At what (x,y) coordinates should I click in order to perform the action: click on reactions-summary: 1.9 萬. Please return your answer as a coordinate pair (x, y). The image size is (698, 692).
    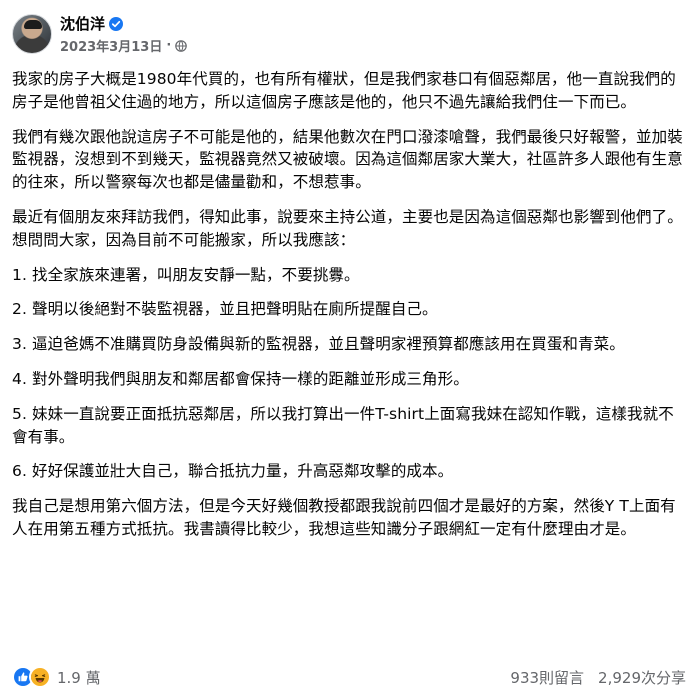
    Looking at the image, I should click on (56, 677).